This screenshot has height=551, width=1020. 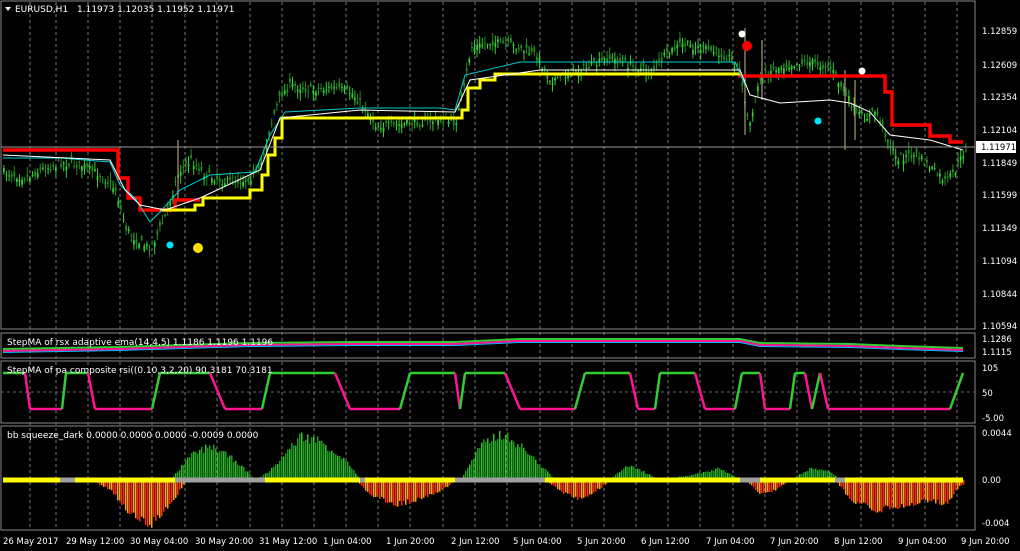 I want to click on rsi-lines, so click(x=488, y=391).